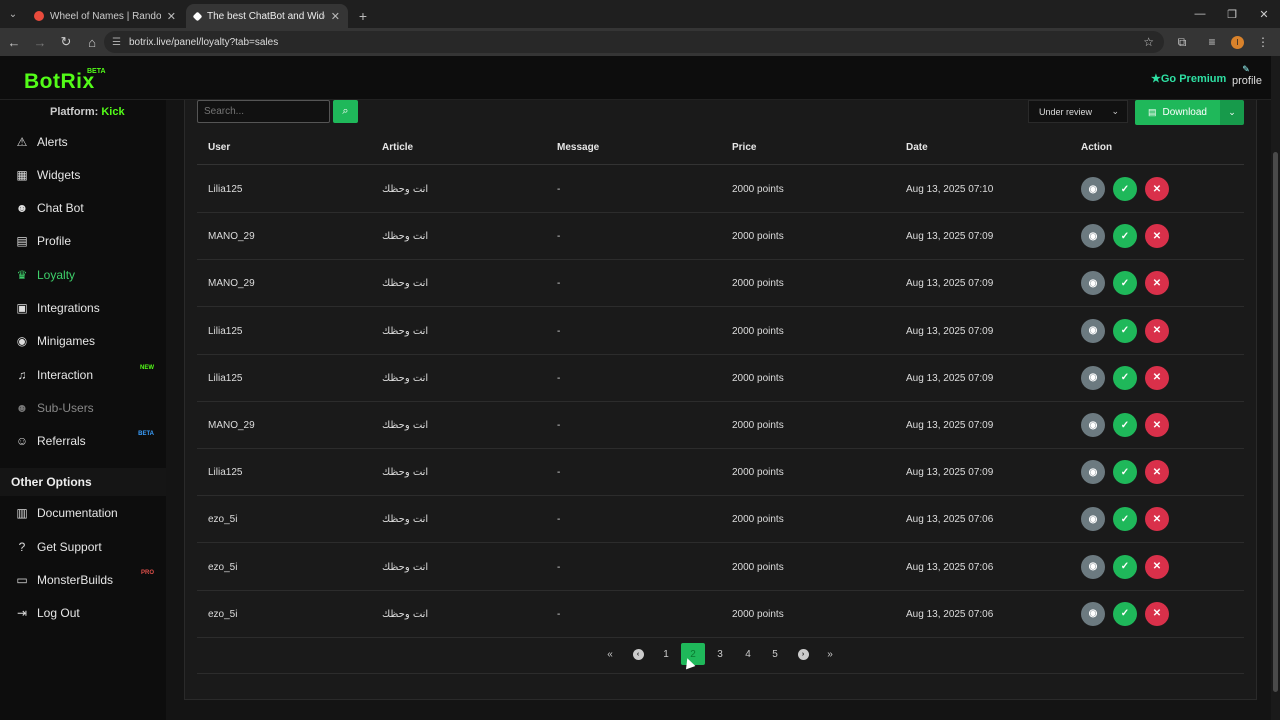 The image size is (1280, 720). I want to click on minimize-icon: —, so click(1200, 14).